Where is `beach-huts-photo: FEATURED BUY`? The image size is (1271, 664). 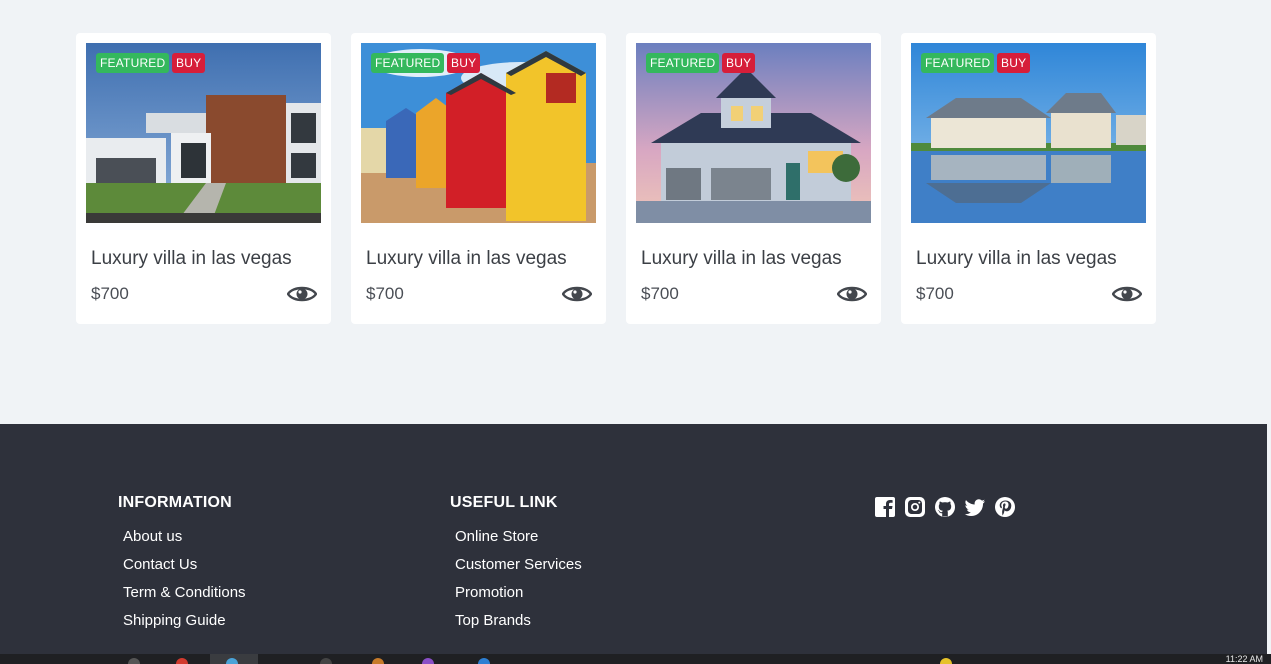
beach-huts-photo: FEATURED BUY is located at coordinates (478, 133).